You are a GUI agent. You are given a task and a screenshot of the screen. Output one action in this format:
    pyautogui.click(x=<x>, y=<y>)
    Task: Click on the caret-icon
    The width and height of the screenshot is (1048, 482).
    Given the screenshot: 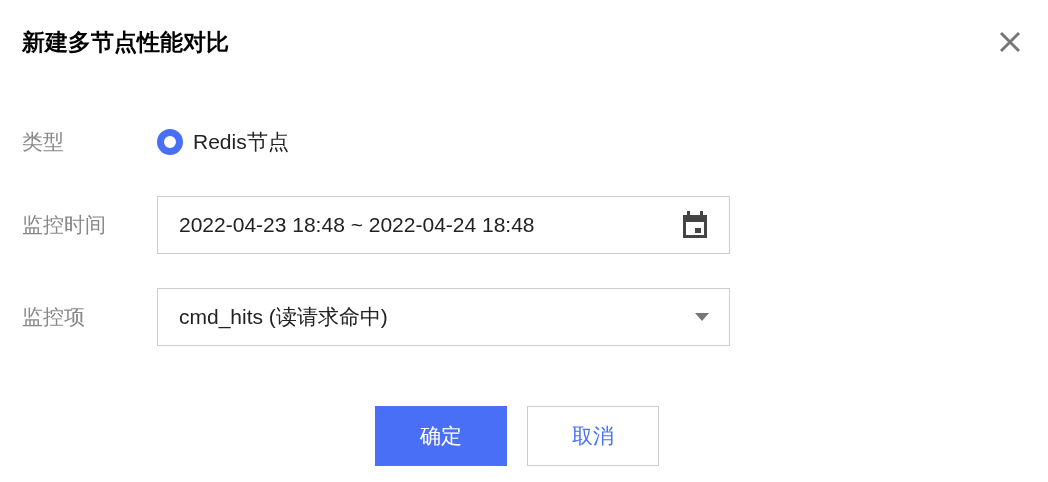 What is the action you would take?
    pyautogui.click(x=702, y=317)
    